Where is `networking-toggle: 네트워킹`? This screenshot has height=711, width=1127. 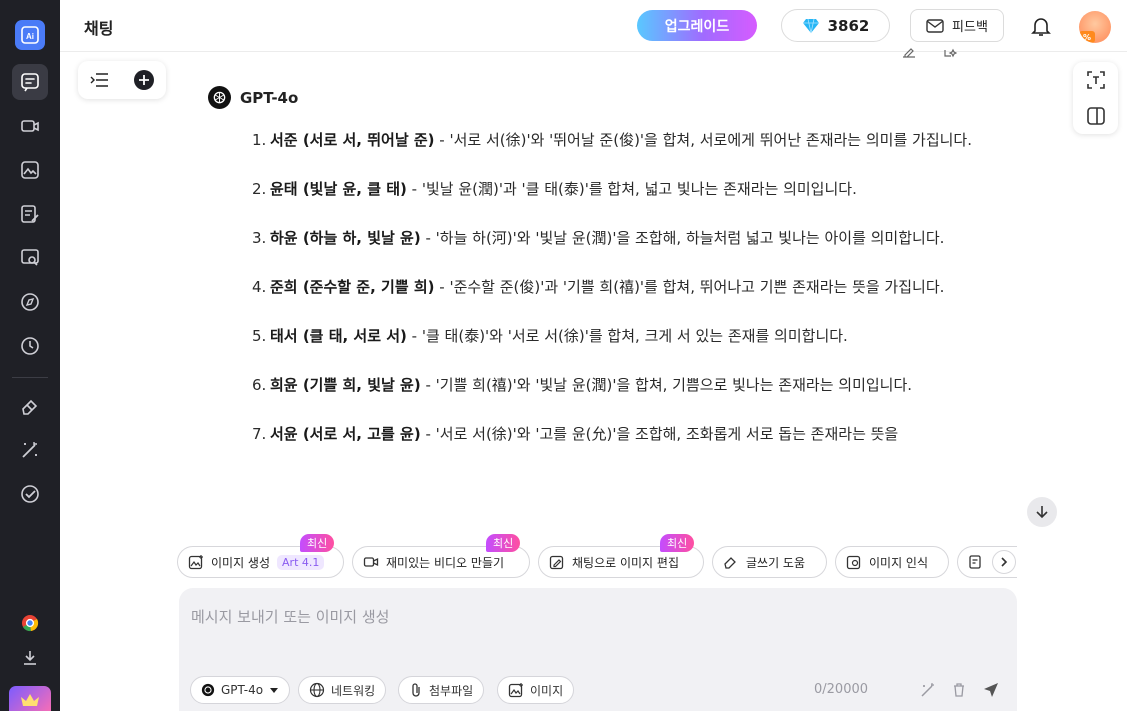
networking-toggle: 네트워킹 is located at coordinates (342, 690).